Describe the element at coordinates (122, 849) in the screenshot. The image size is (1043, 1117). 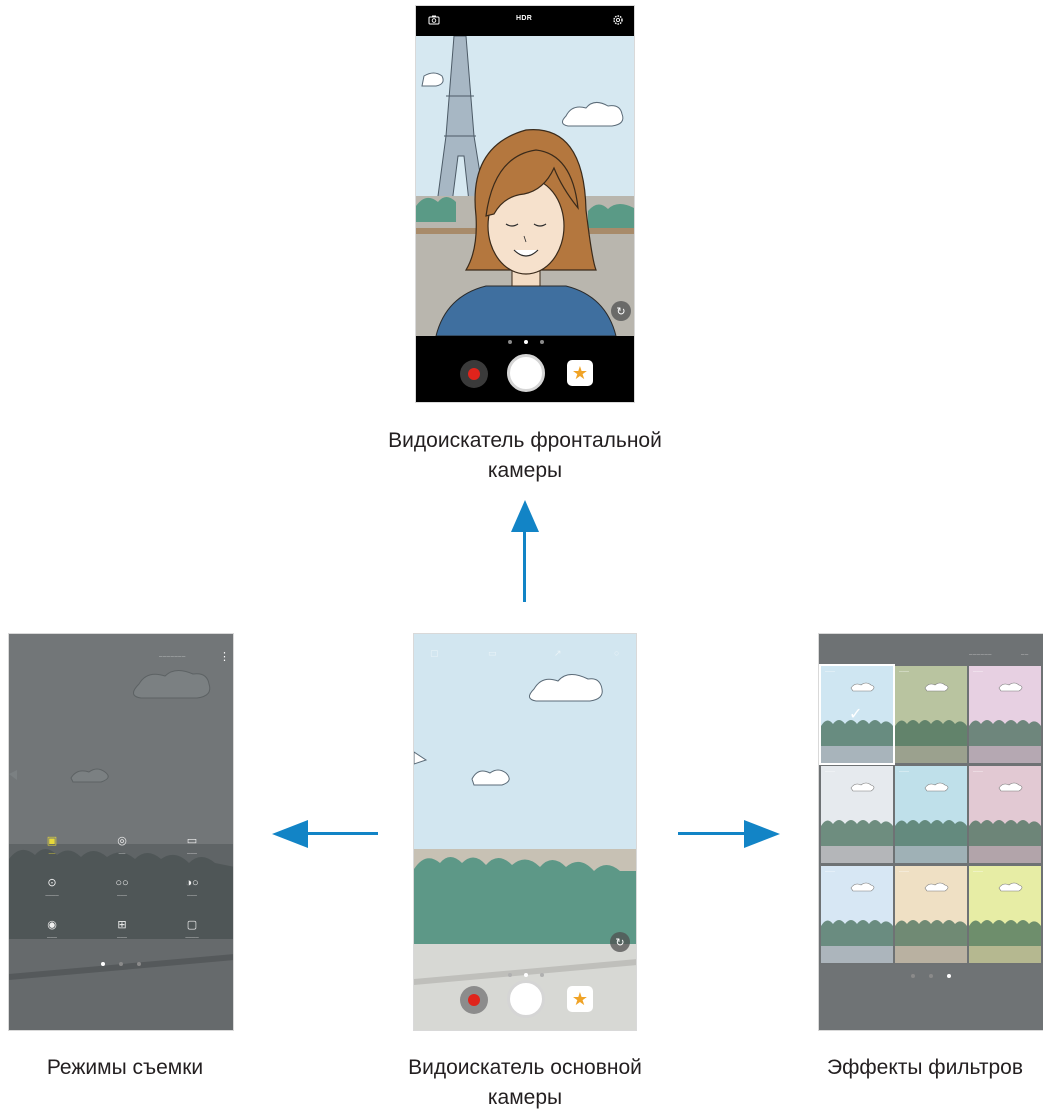
I see `mode-pro: ◎ ‒‒` at that location.